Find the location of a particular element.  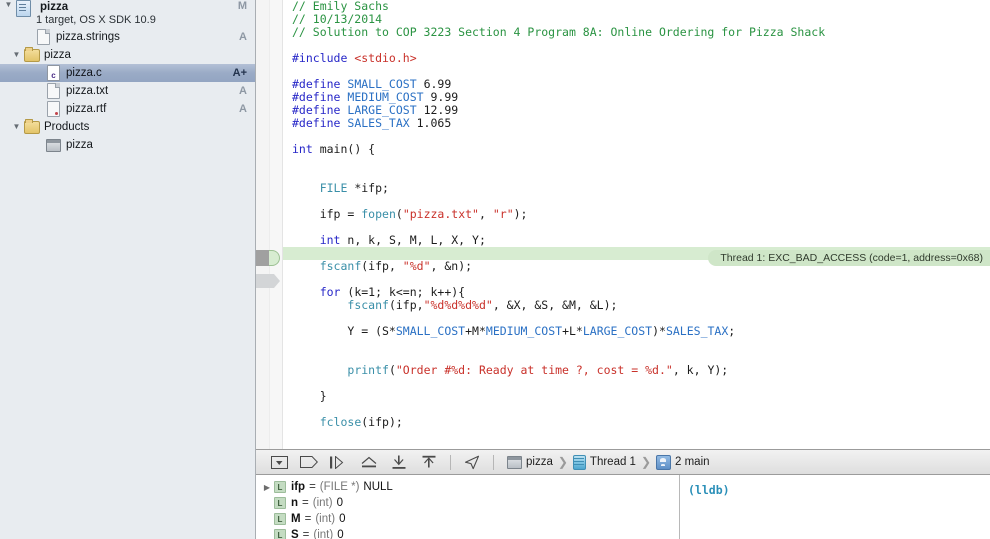

tree-row-project: ▼ pizza 1 target, OS X SDK 10.9 M is located at coordinates (127, 14).